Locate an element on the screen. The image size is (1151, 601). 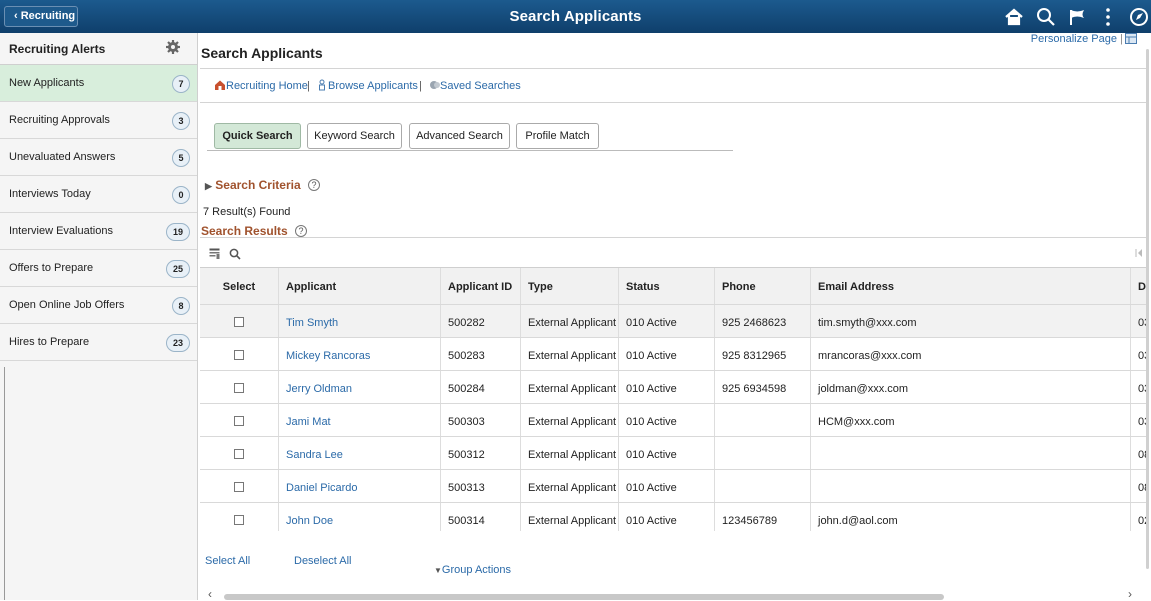
column-header: Phone is located at coordinates (762, 286).